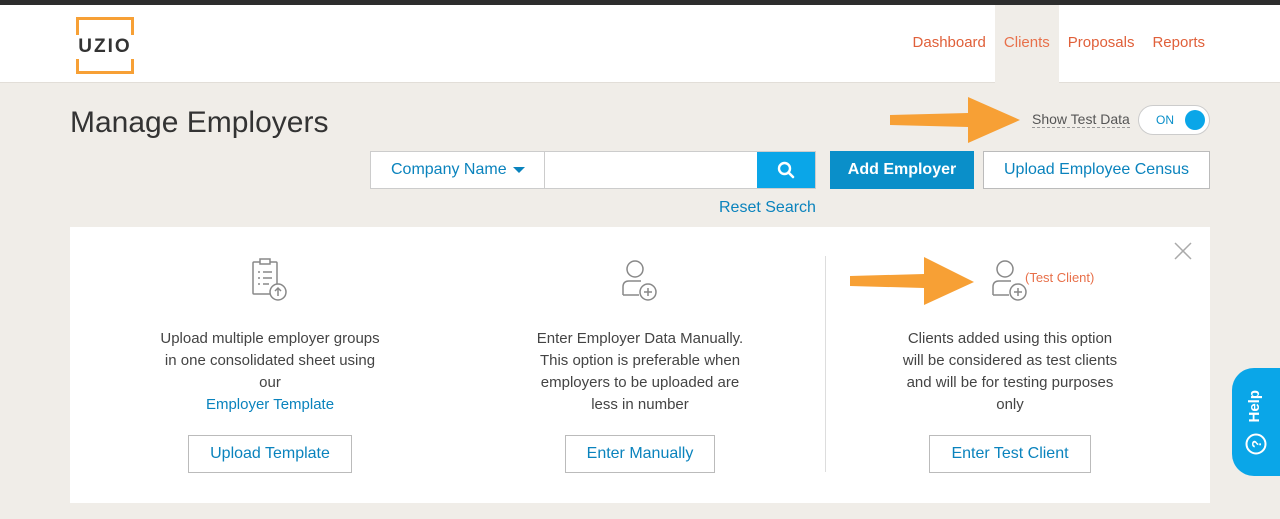 Image resolution: width=1280 pixels, height=519 pixels. What do you see at coordinates (1010, 338) in the screenshot?
I see `description-line: Clients added using this option` at bounding box center [1010, 338].